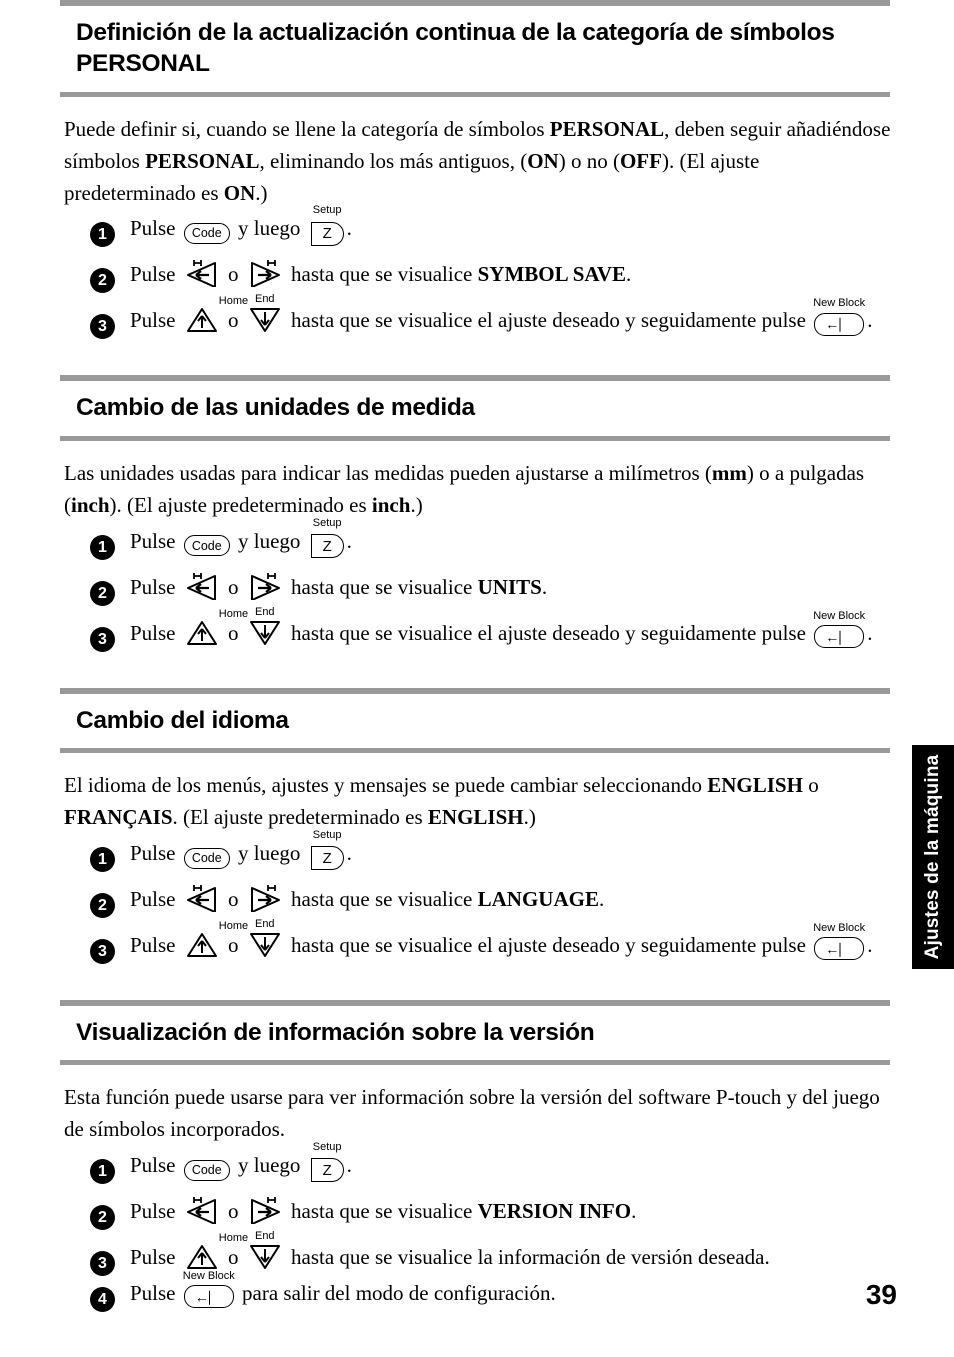  What do you see at coordinates (881, 1294) in the screenshot?
I see `page-number: 39` at bounding box center [881, 1294].